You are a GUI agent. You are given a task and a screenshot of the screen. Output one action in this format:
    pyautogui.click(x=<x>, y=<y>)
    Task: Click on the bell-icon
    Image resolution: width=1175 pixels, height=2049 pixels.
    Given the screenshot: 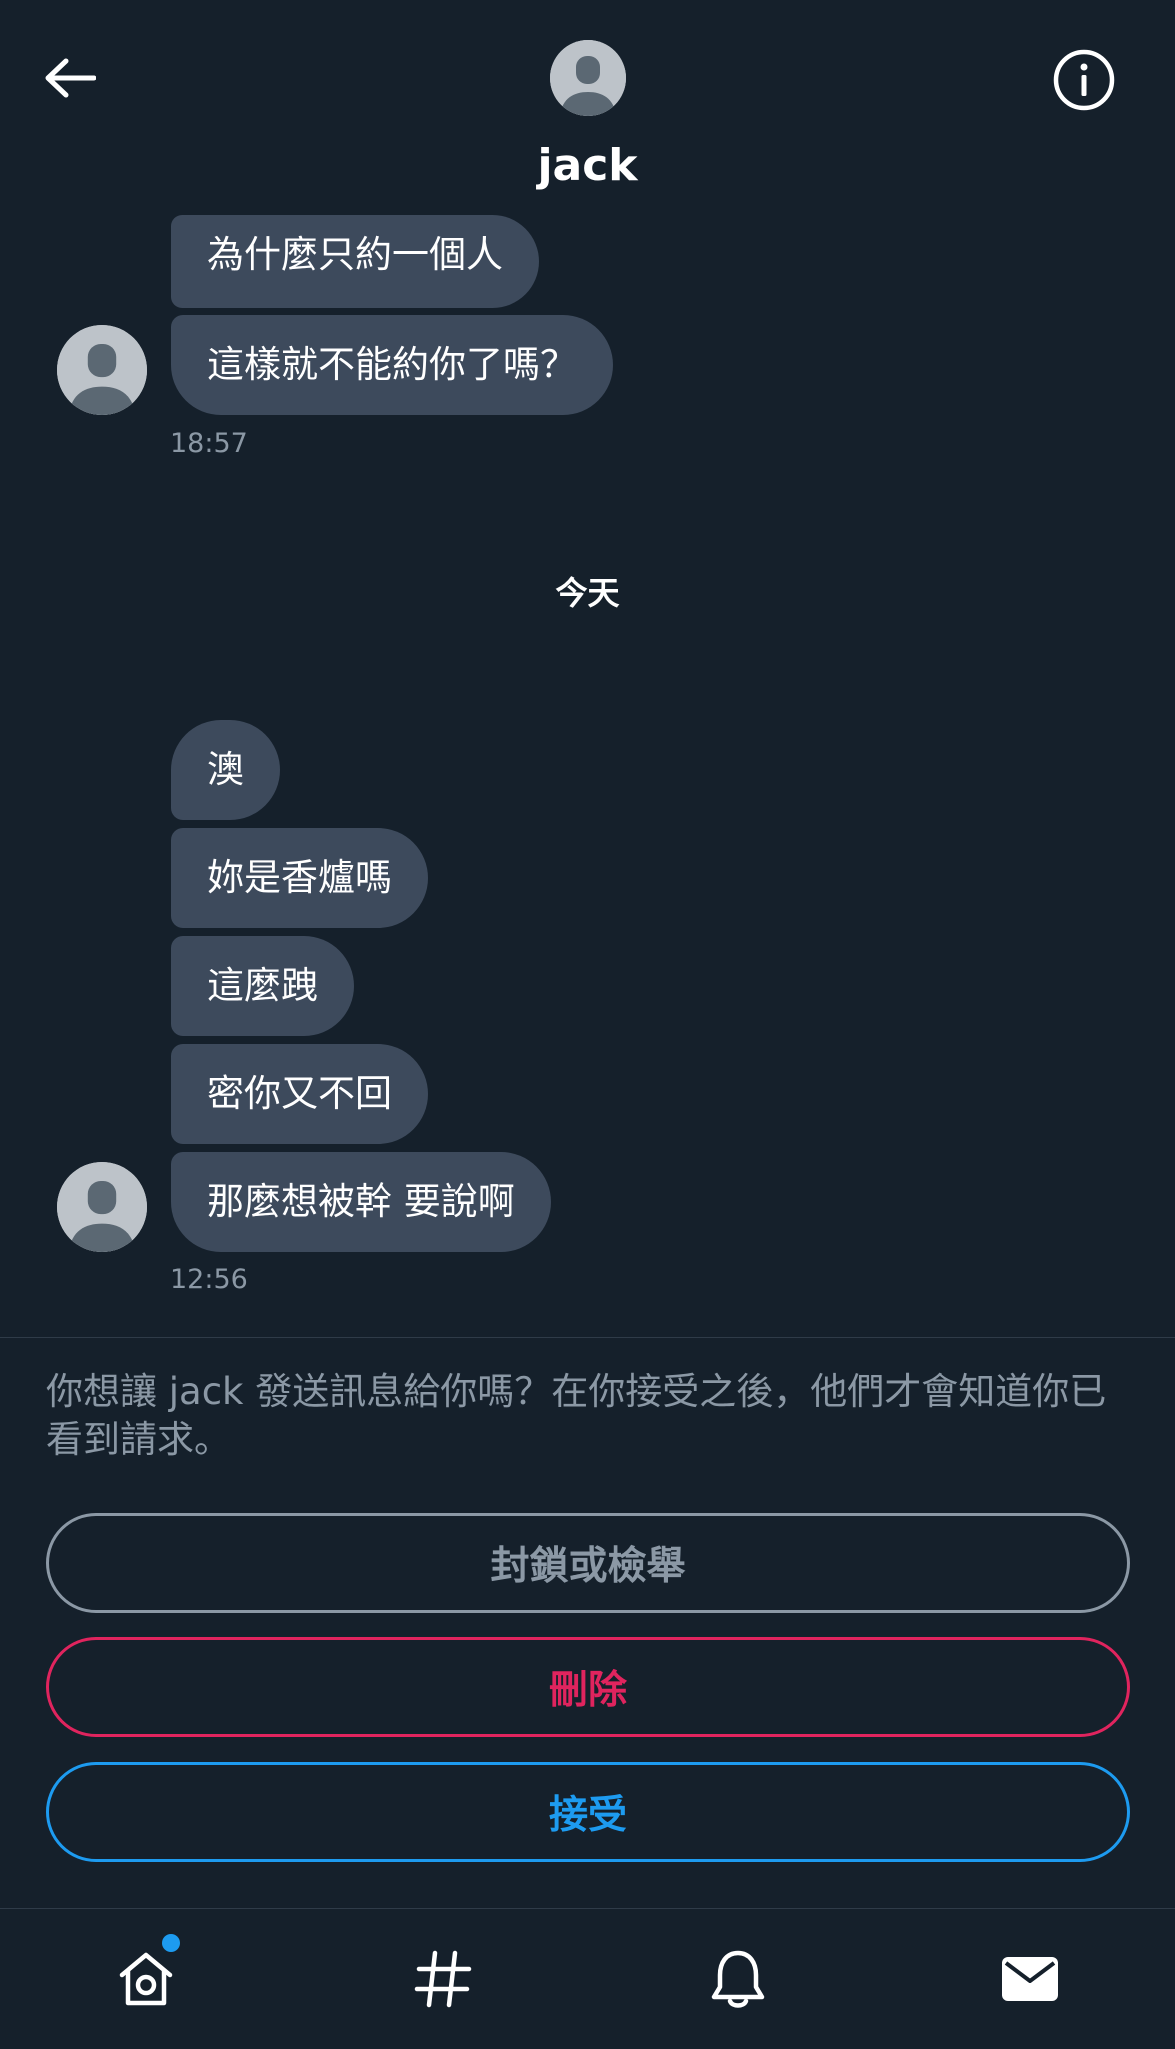 What is the action you would take?
    pyautogui.click(x=738, y=1979)
    